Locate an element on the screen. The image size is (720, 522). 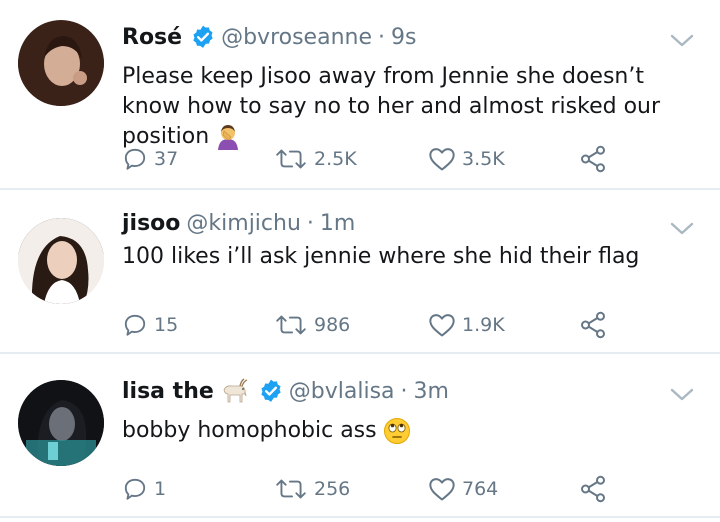
tweet-text: bobby homophobic ass is located at coordinates (412, 431).